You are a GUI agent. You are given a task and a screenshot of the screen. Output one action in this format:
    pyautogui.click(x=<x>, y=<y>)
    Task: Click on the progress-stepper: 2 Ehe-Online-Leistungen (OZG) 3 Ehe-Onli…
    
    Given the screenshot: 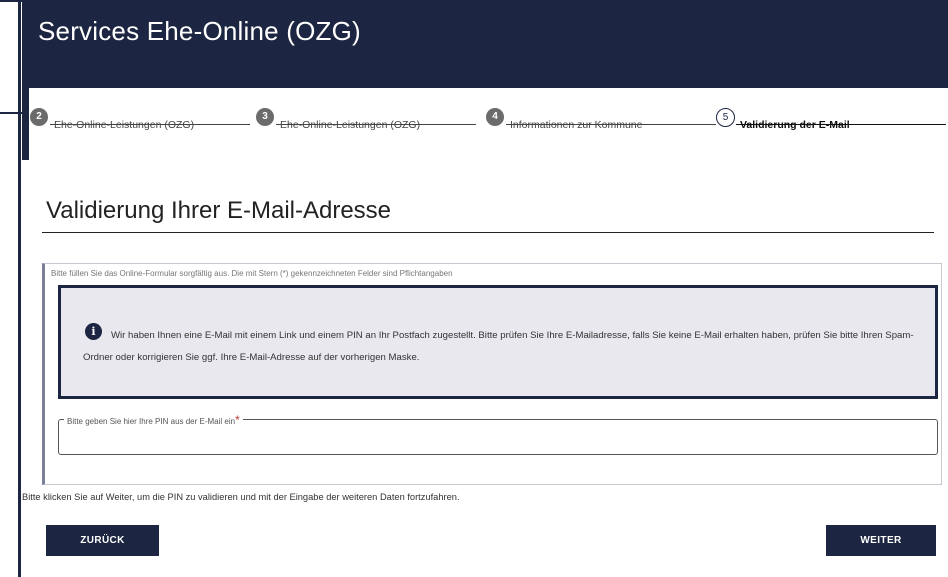 What is the action you would take?
    pyautogui.click(x=489, y=123)
    